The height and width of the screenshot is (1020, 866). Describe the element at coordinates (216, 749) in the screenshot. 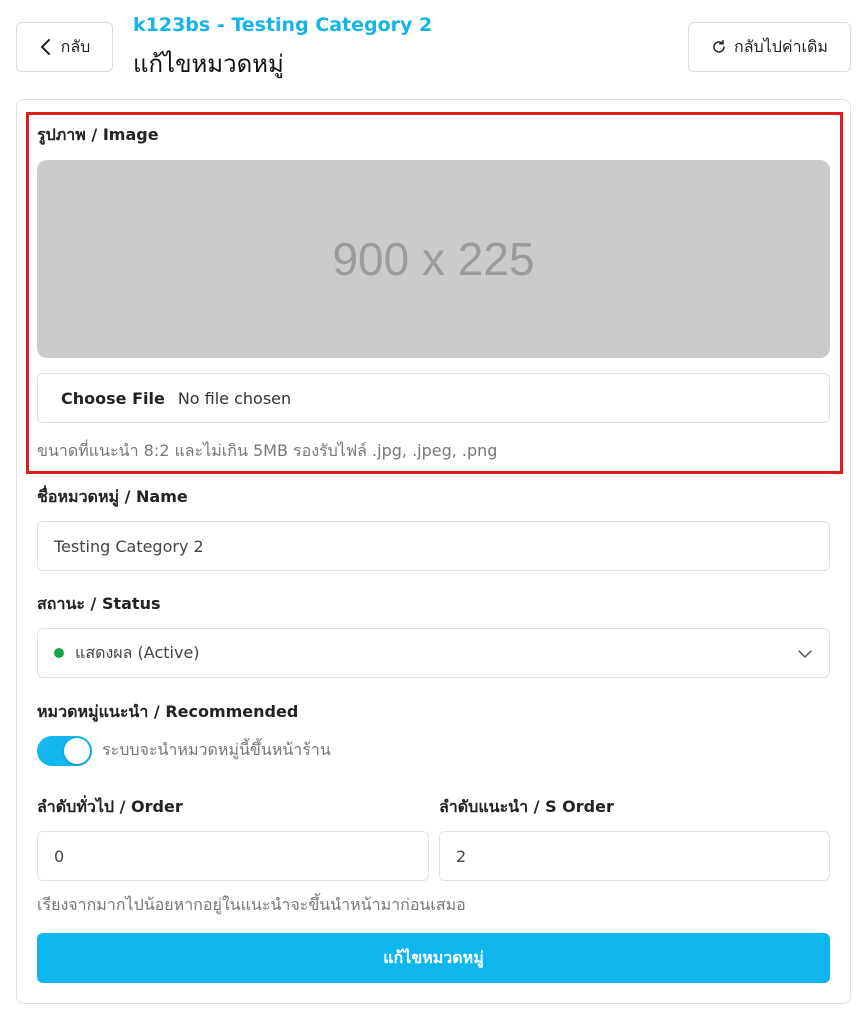

I see `recommended-toggle-text: ระบบจะนำหมวดหมู่นี้ขึ้นหน้าร้าน` at that location.